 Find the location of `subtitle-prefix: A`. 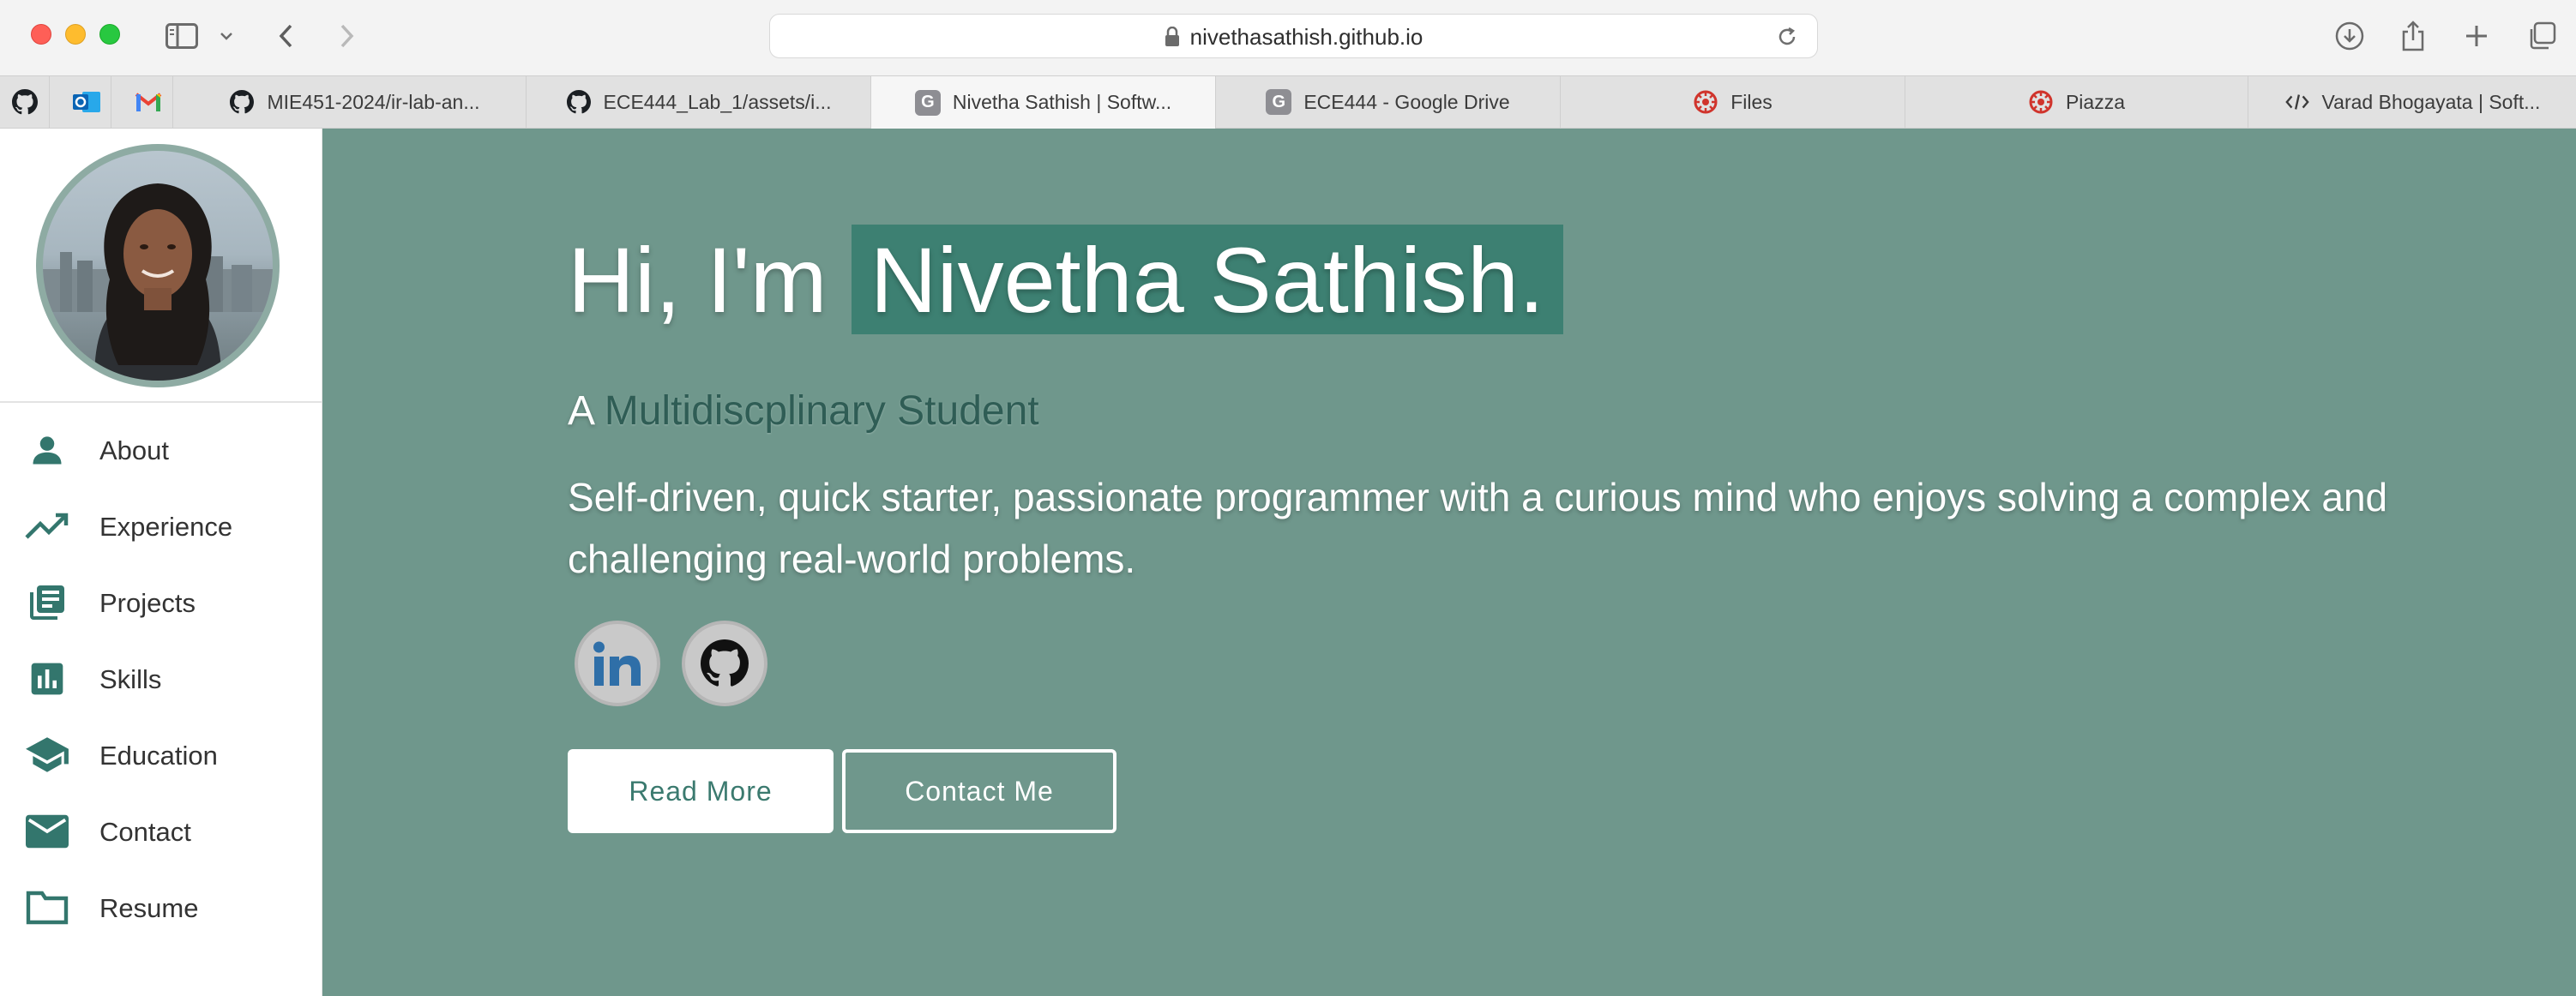

subtitle-prefix: A is located at coordinates (580, 411).